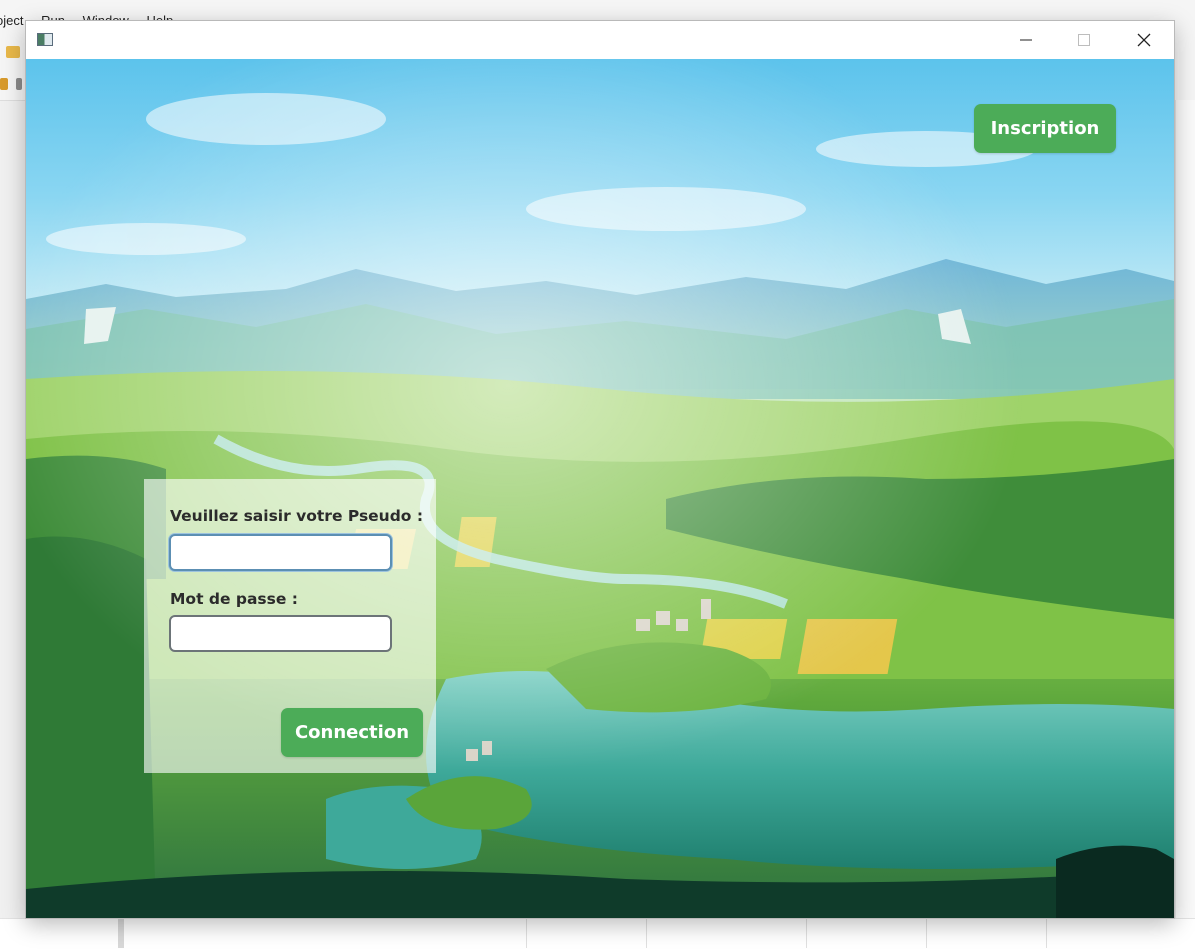  What do you see at coordinates (13, 52) in the screenshot?
I see `open-folder-icon` at bounding box center [13, 52].